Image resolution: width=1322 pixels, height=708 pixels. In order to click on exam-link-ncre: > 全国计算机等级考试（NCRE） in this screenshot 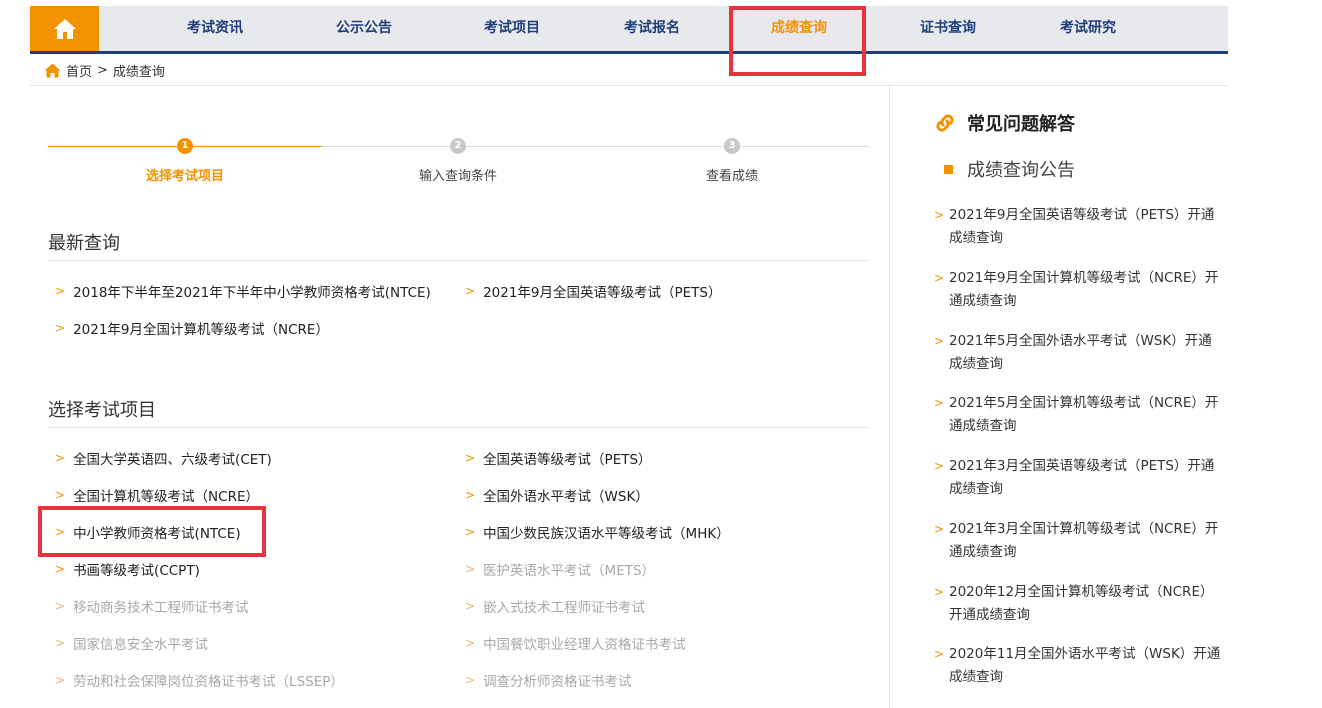, I will do `click(157, 495)`.